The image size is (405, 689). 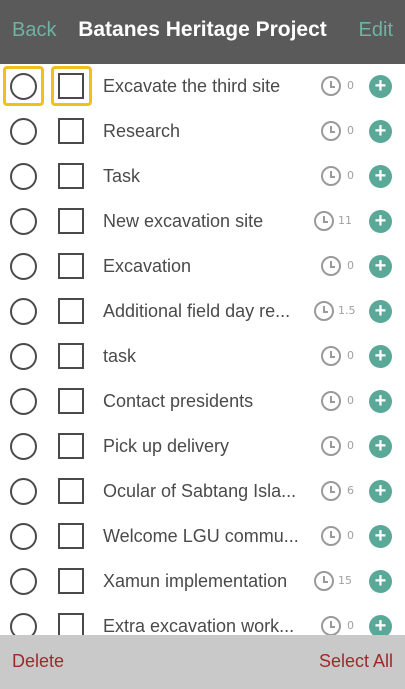 What do you see at coordinates (345, 220) in the screenshot?
I see `time-count: 11` at bounding box center [345, 220].